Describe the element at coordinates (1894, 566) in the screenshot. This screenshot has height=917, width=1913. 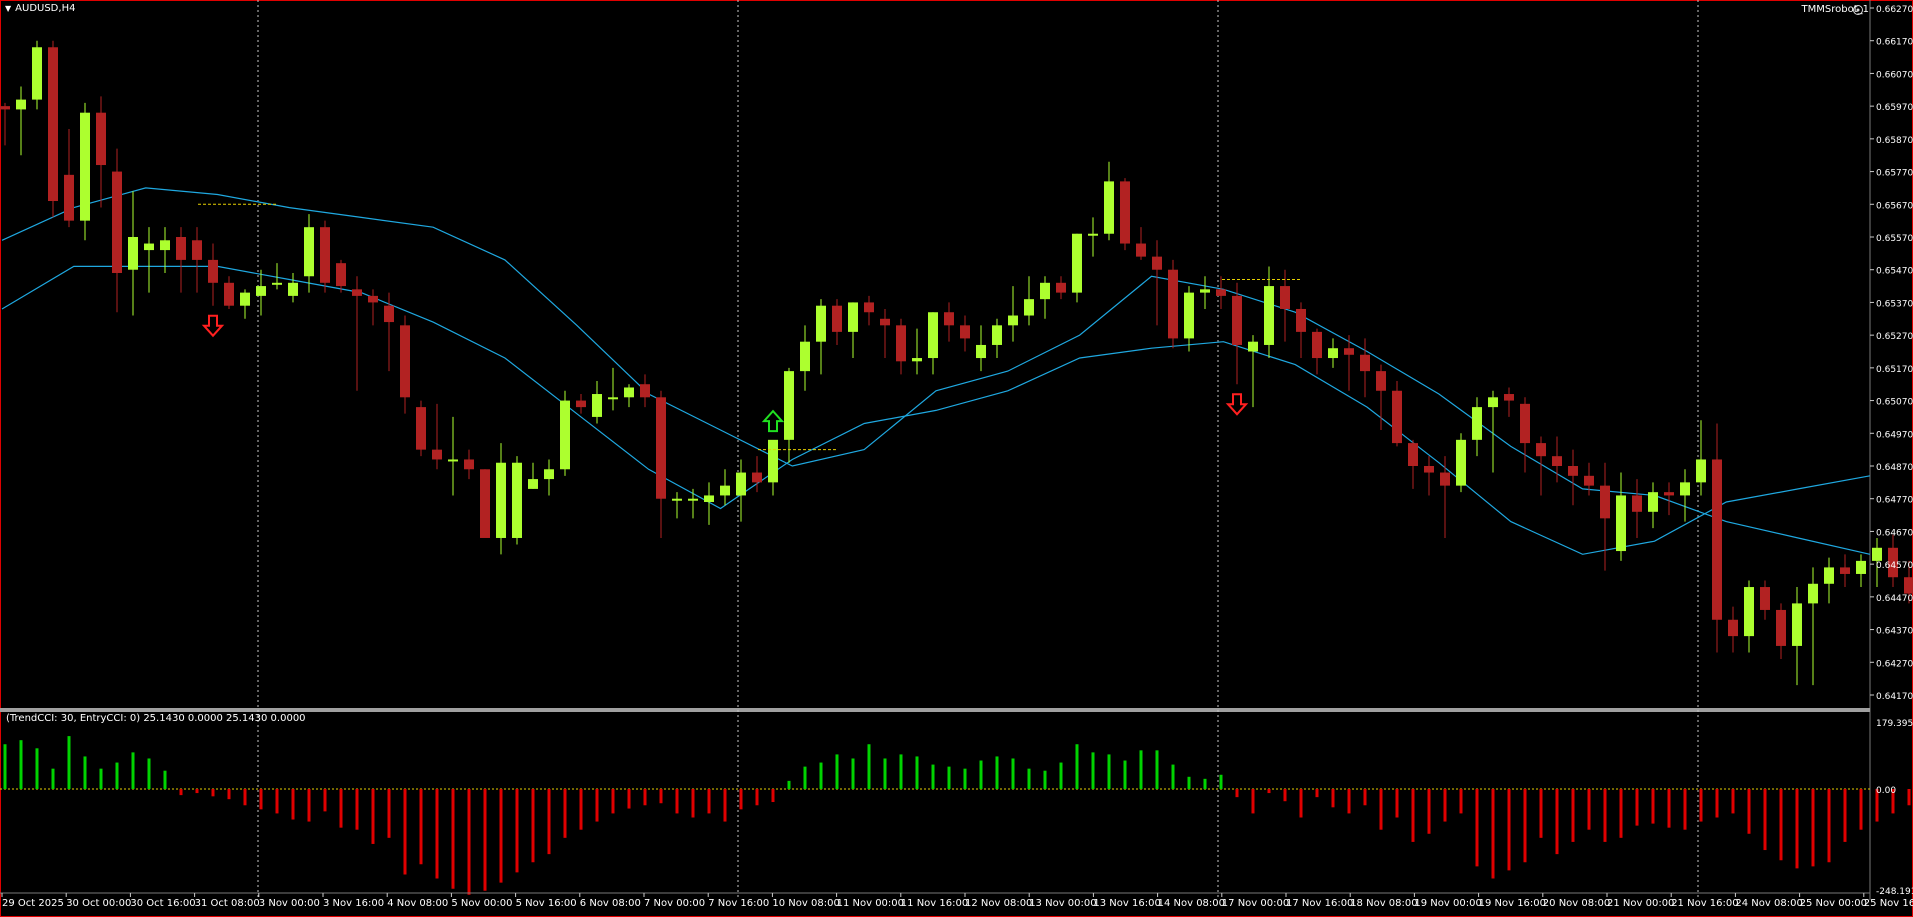
I see `price-tick-label: 0.64570` at that location.